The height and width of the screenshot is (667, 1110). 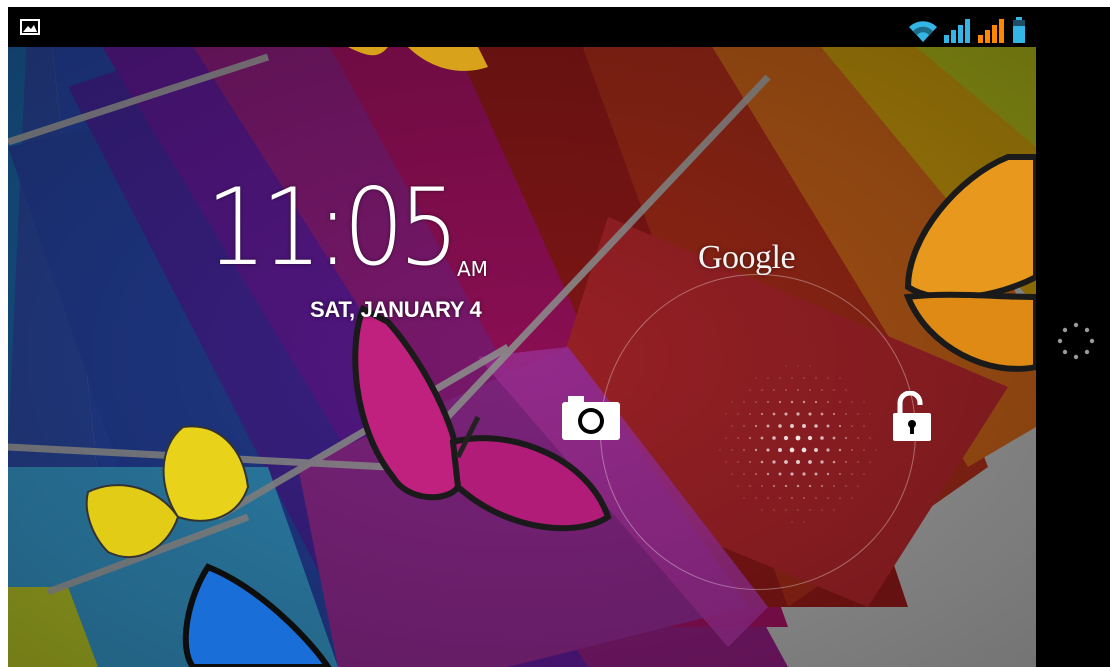 I want to click on navigation-bar, so click(x=1073, y=337).